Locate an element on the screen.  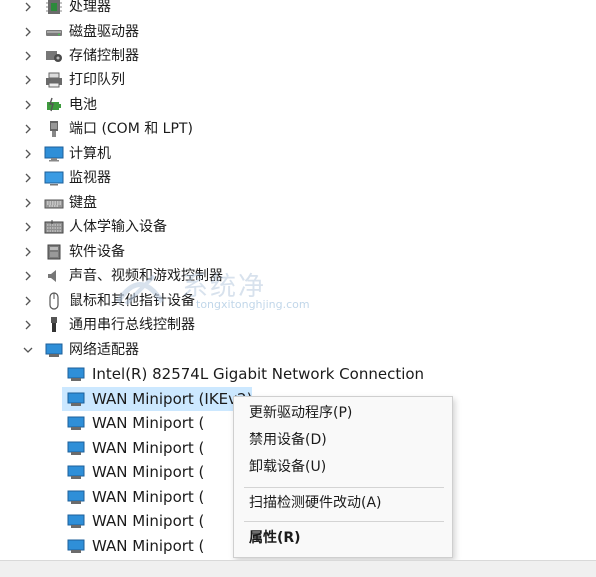
tree-item-label: 人体学输入设备 is located at coordinates (118, 227).